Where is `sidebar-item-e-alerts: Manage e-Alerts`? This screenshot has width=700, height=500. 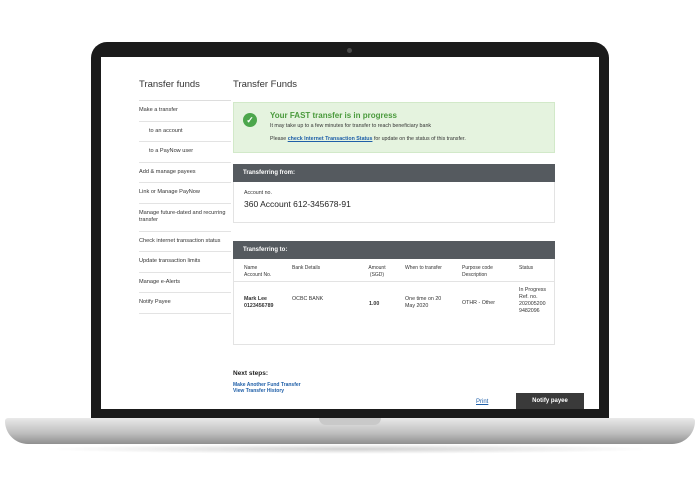 sidebar-item-e-alerts: Manage e-Alerts is located at coordinates (185, 283).